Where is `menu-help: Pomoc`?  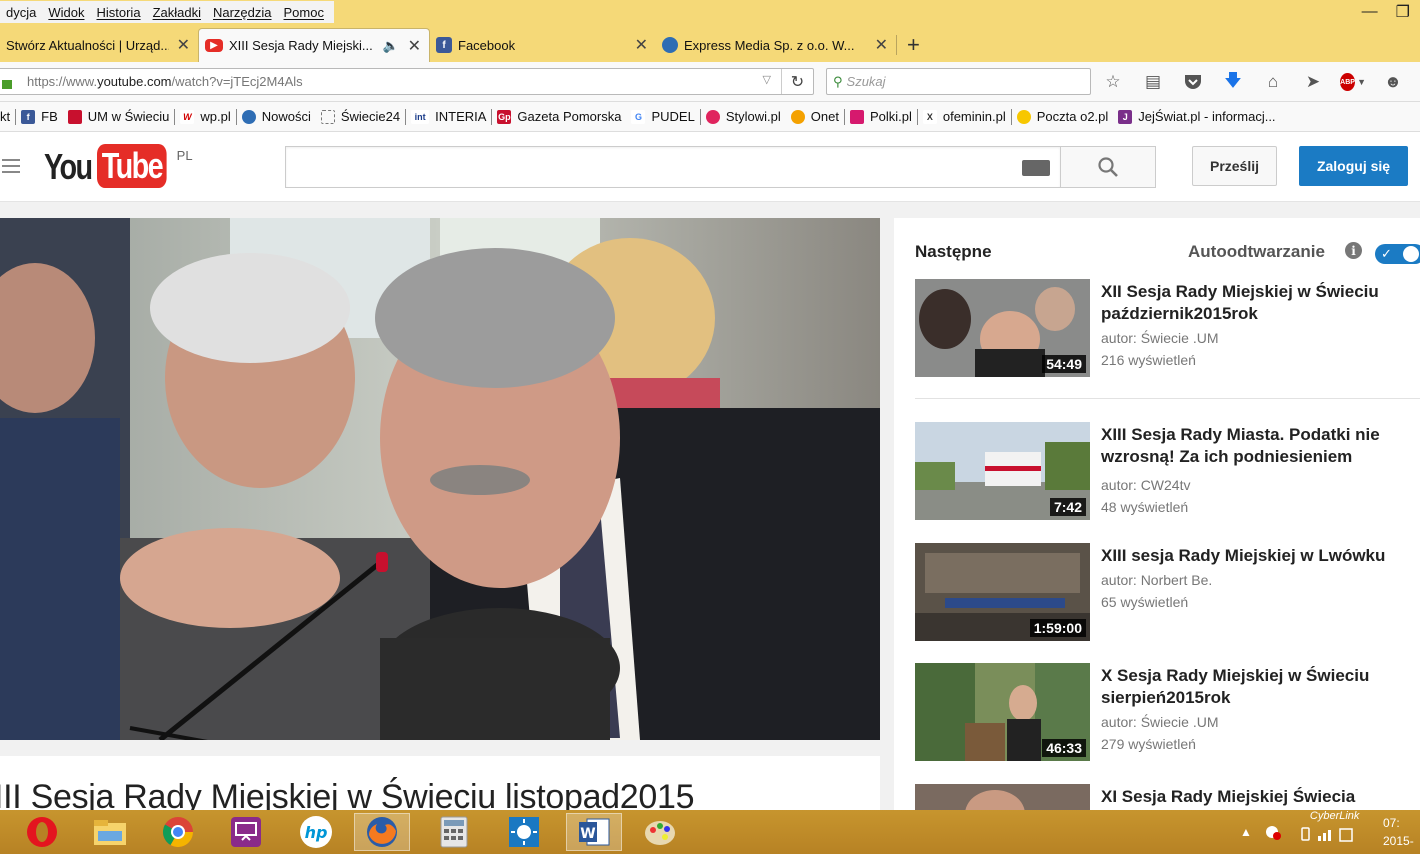
menu-help: Pomoc is located at coordinates (304, 12).